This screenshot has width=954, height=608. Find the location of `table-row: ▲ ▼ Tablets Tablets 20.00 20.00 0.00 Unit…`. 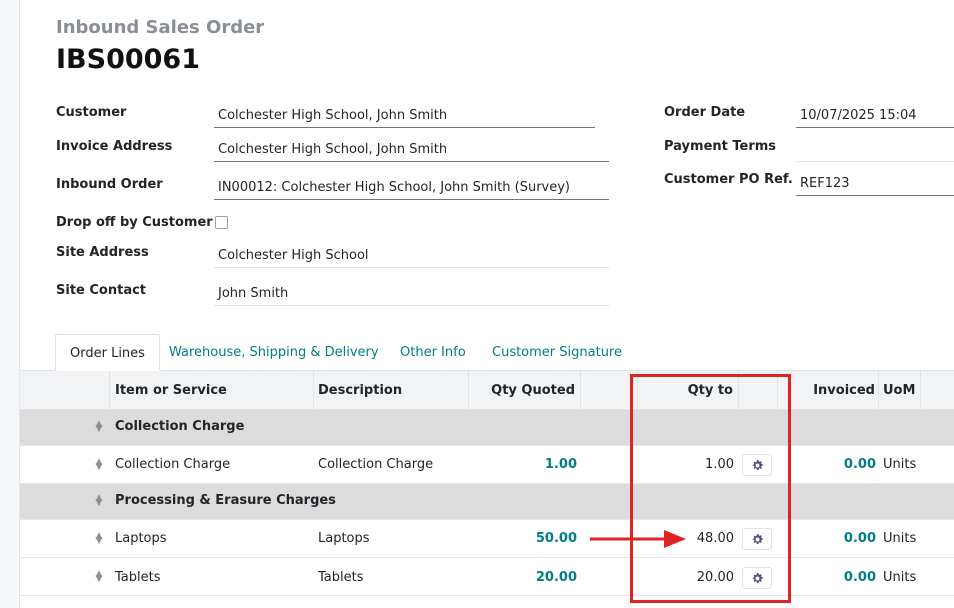

table-row: ▲ ▼ Tablets Tablets 20.00 20.00 0.00 Unit… is located at coordinates (487, 577).